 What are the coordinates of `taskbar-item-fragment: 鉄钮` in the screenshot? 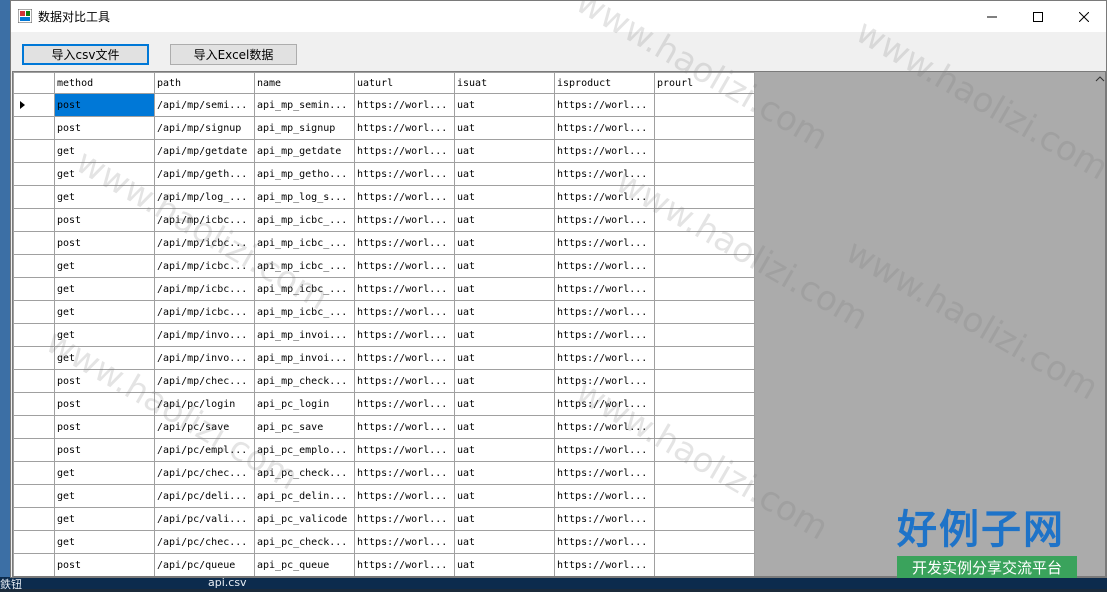 It's located at (11, 584).